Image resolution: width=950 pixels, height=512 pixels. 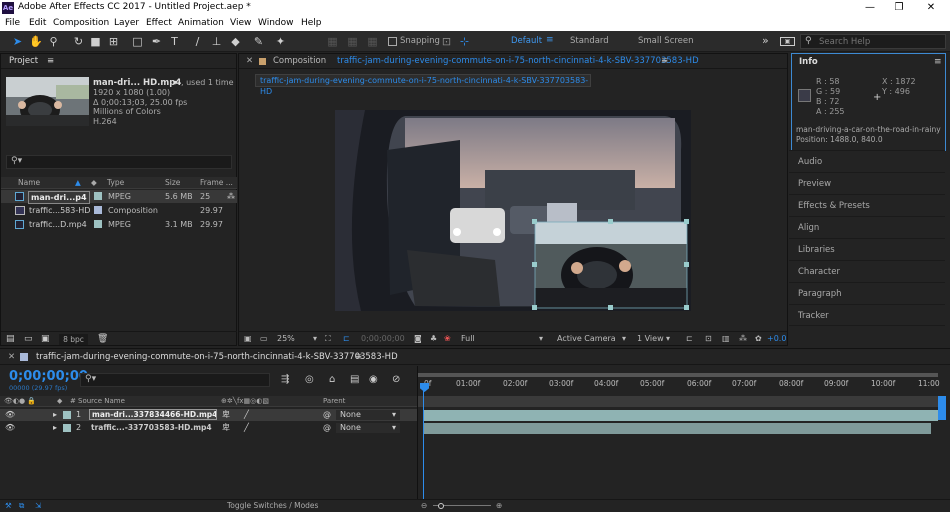 What do you see at coordinates (8, 506) in the screenshot?
I see `layer-switches-icon: ⚒` at bounding box center [8, 506].